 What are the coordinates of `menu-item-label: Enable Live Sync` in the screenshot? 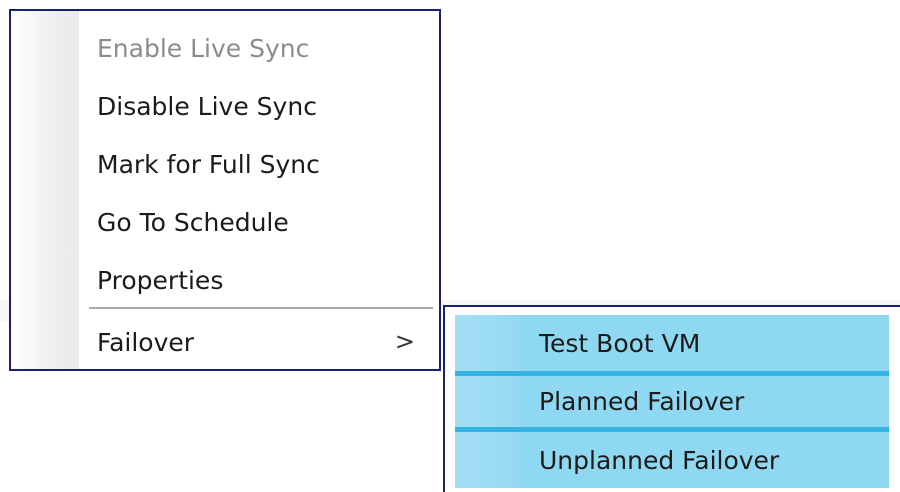 It's located at (203, 48).